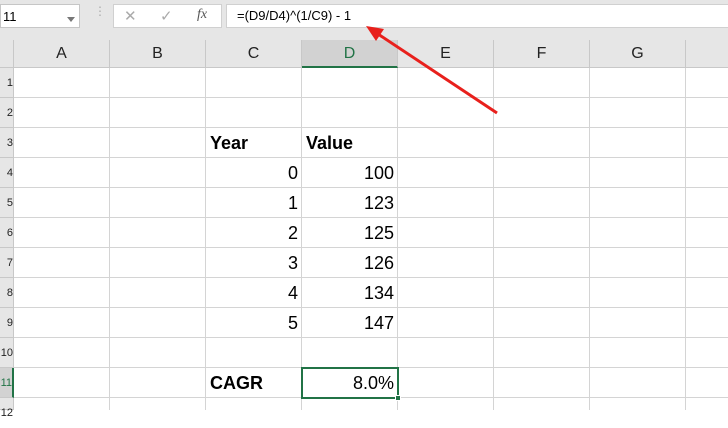 This screenshot has height=428, width=728. I want to click on arrow-line, so click(437, 73).